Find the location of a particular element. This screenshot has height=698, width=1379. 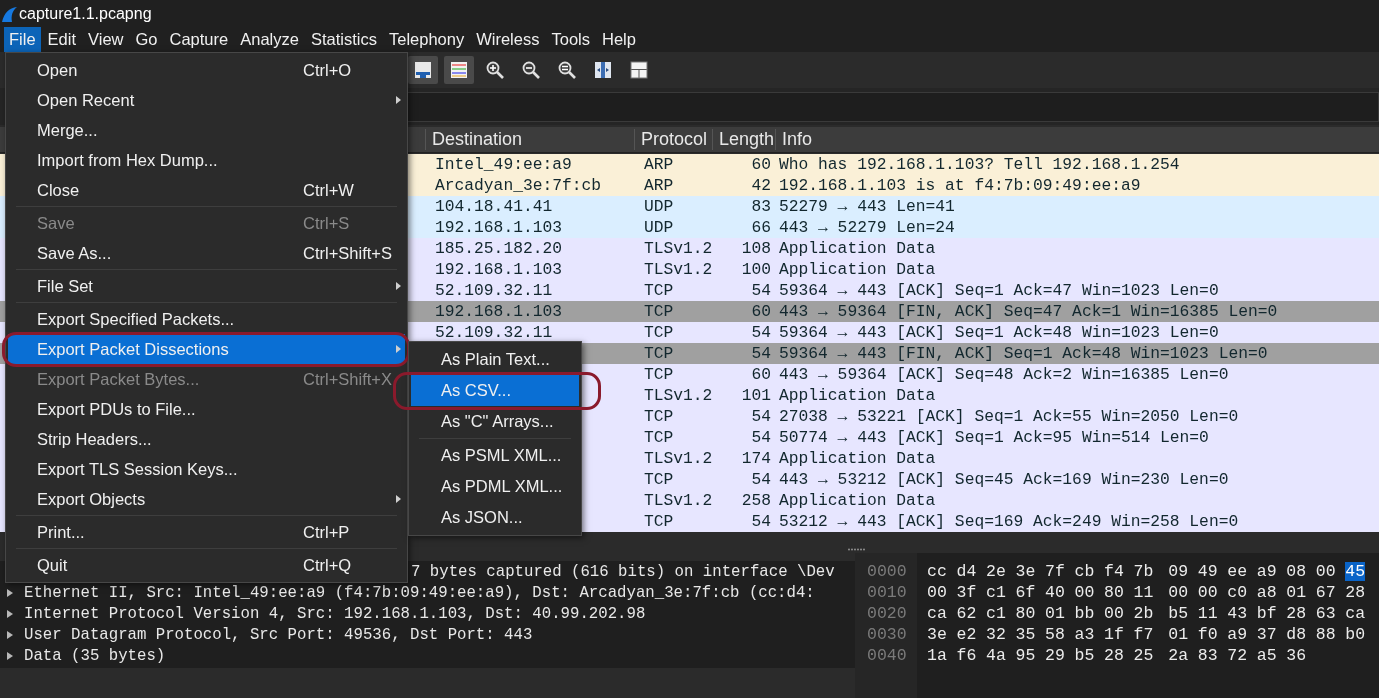

menu-item: View is located at coordinates (106, 39).